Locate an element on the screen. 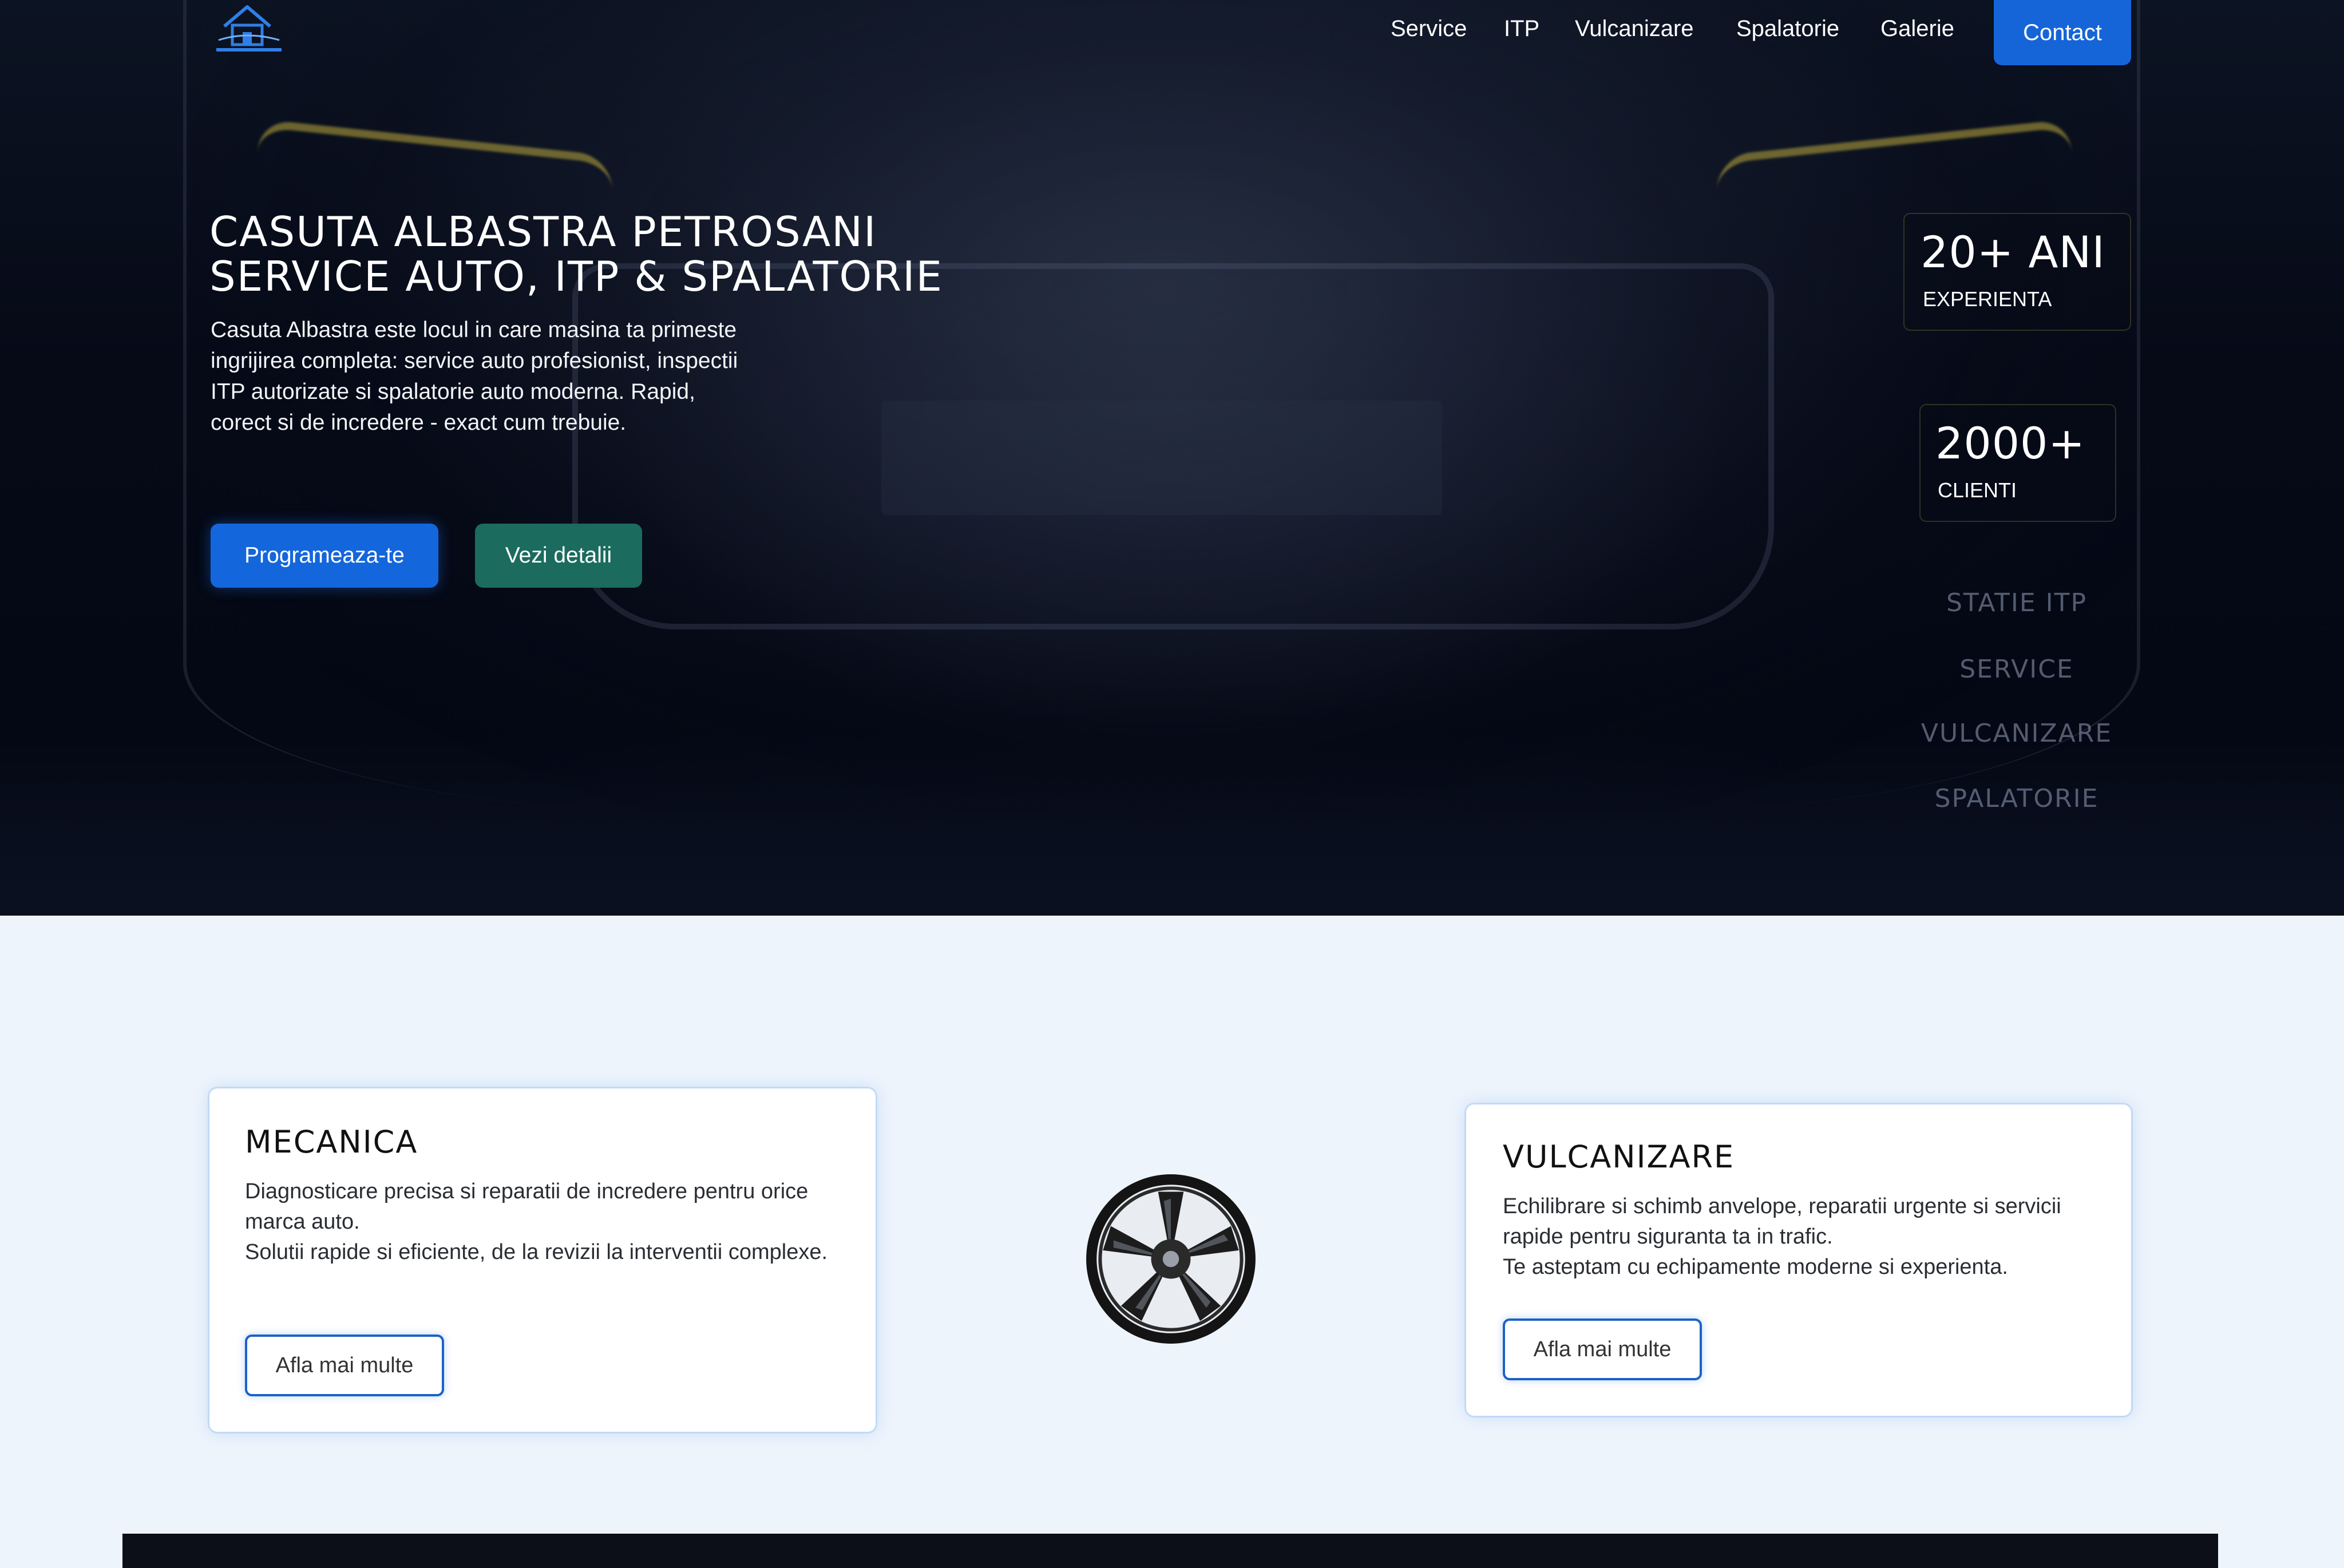 This screenshot has width=2344, height=1568. next-section-band is located at coordinates (1170, 1551).